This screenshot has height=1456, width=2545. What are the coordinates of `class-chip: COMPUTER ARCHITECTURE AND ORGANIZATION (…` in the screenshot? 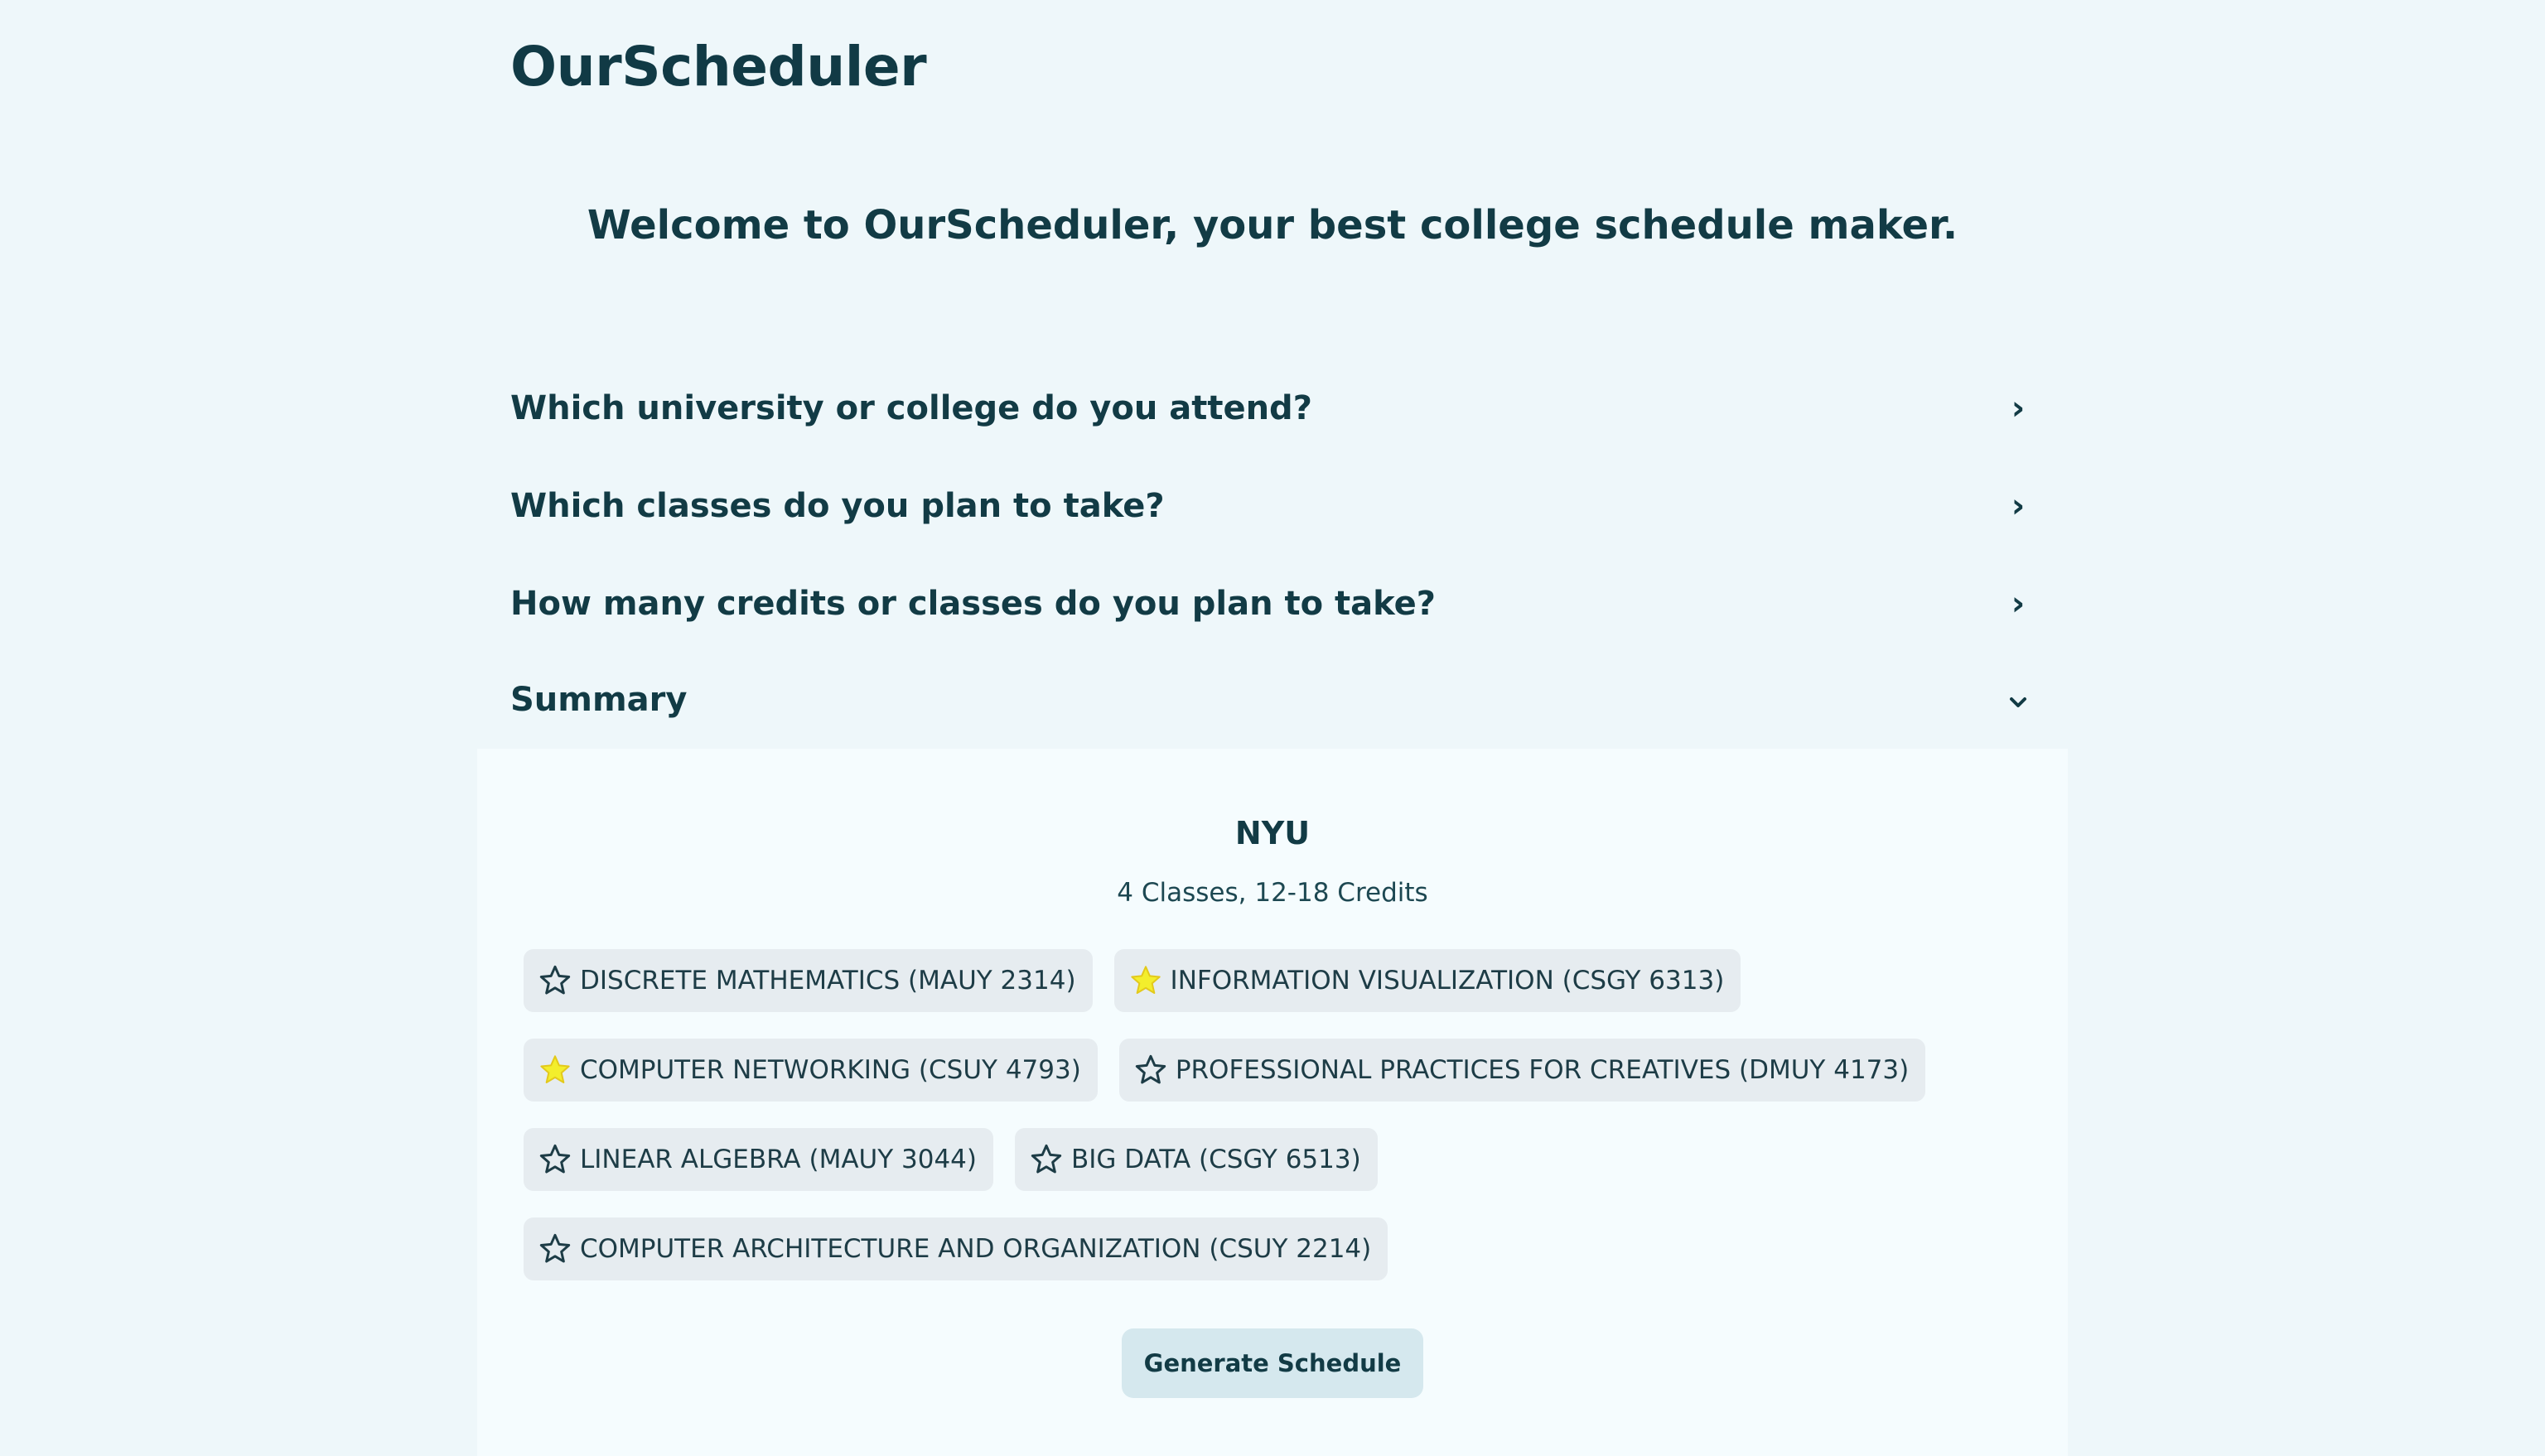 It's located at (956, 1248).